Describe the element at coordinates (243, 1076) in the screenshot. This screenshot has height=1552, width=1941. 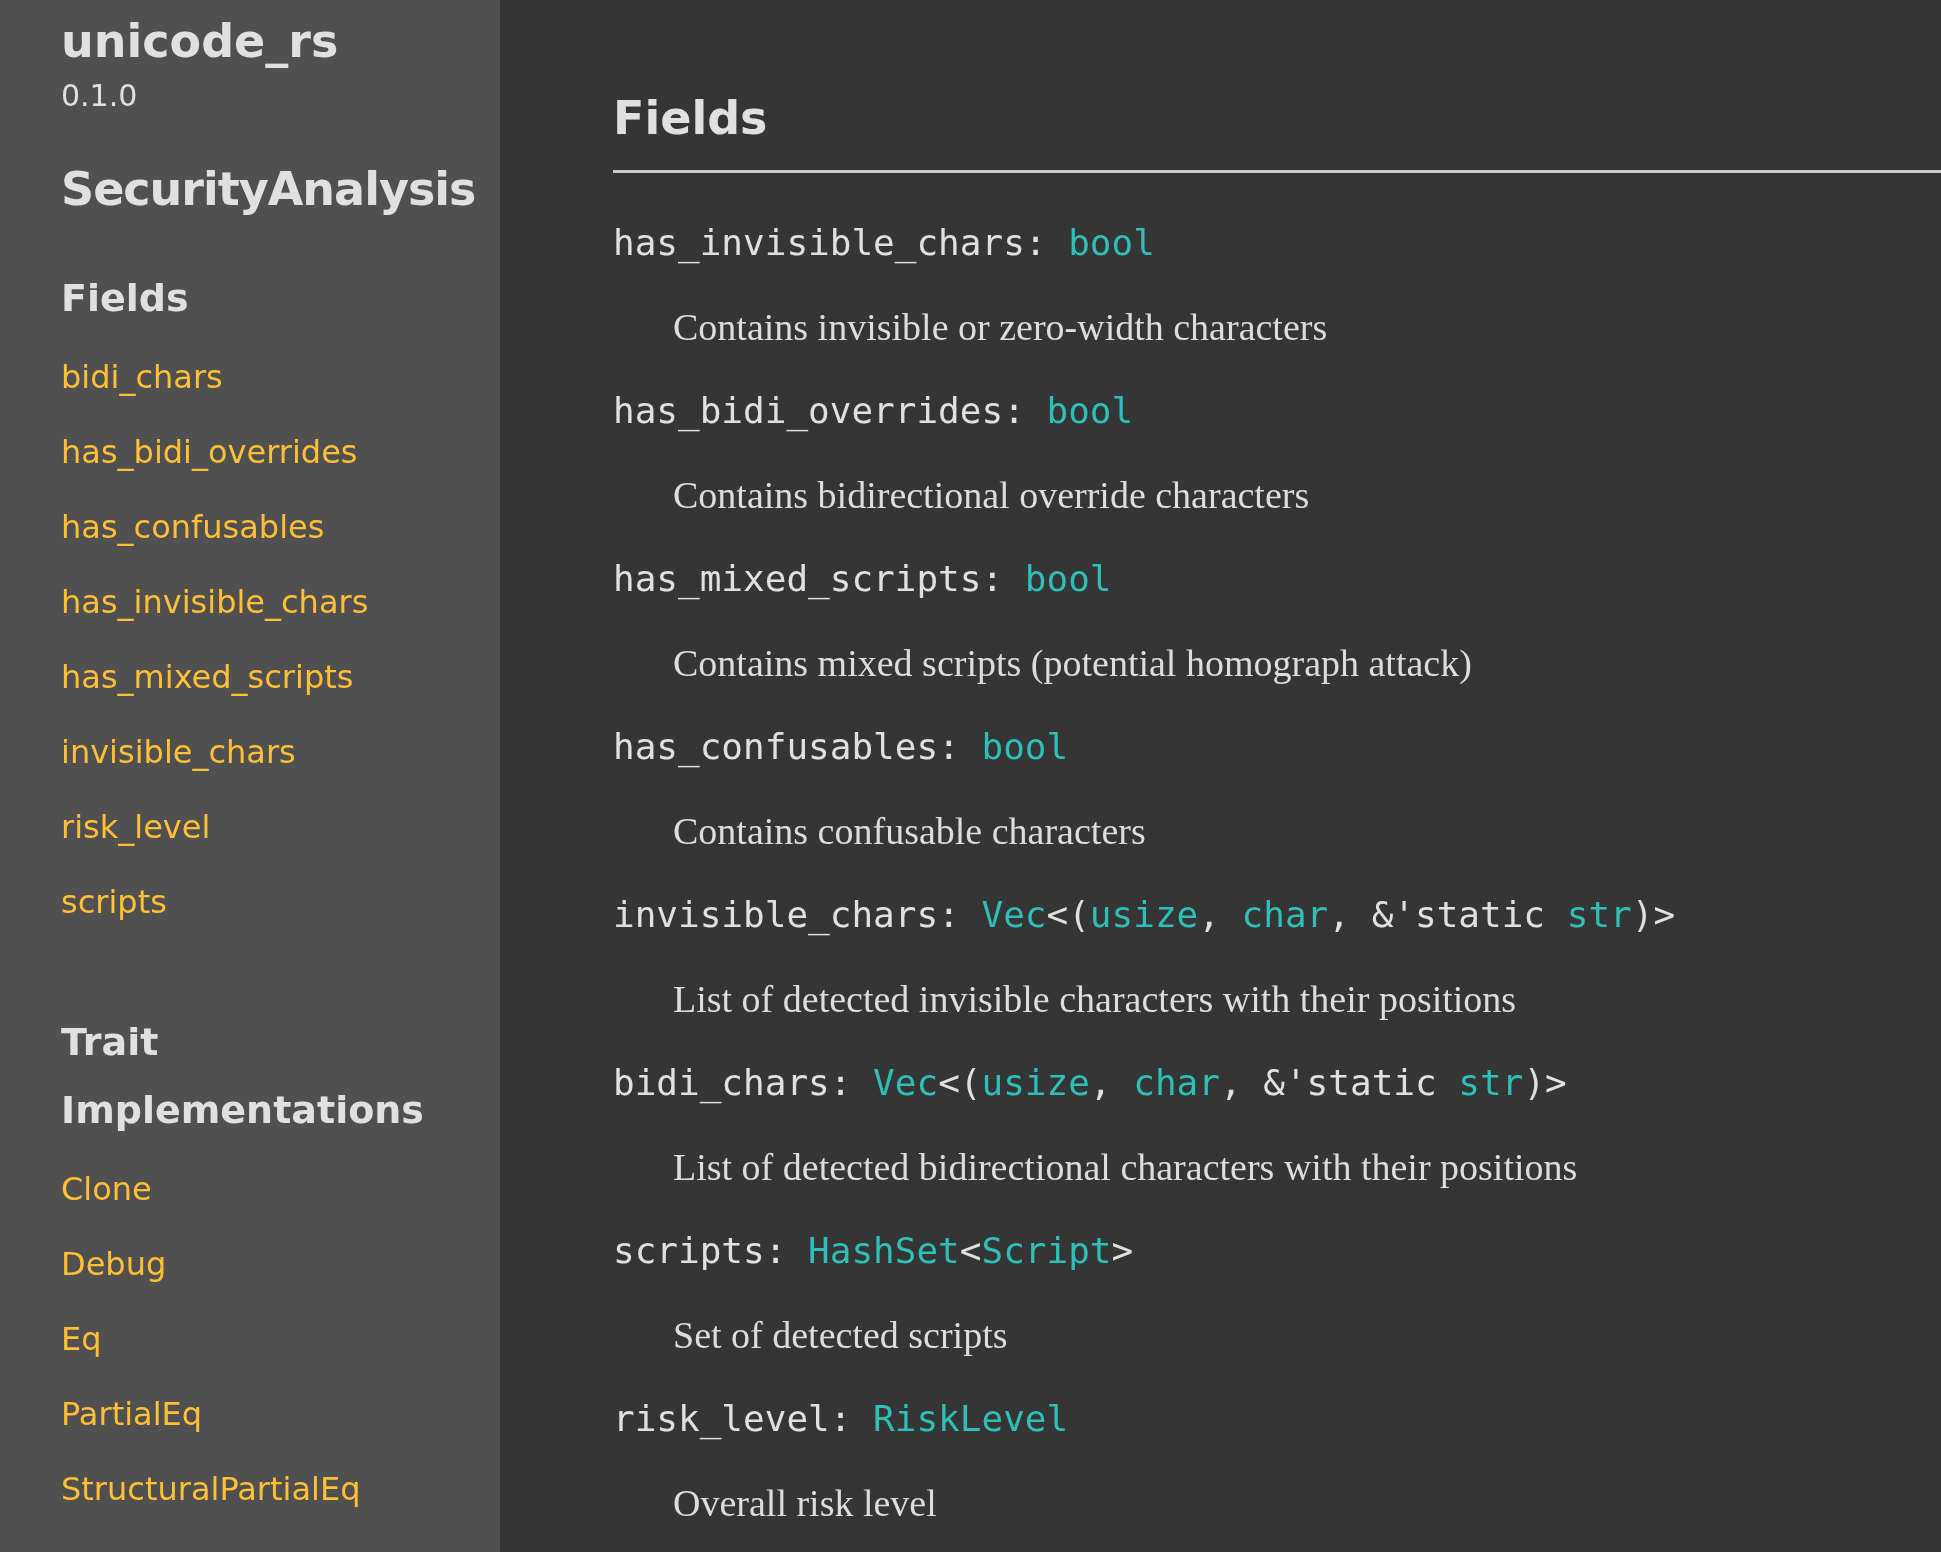
I see `section-heading: Trait Implementations` at that location.